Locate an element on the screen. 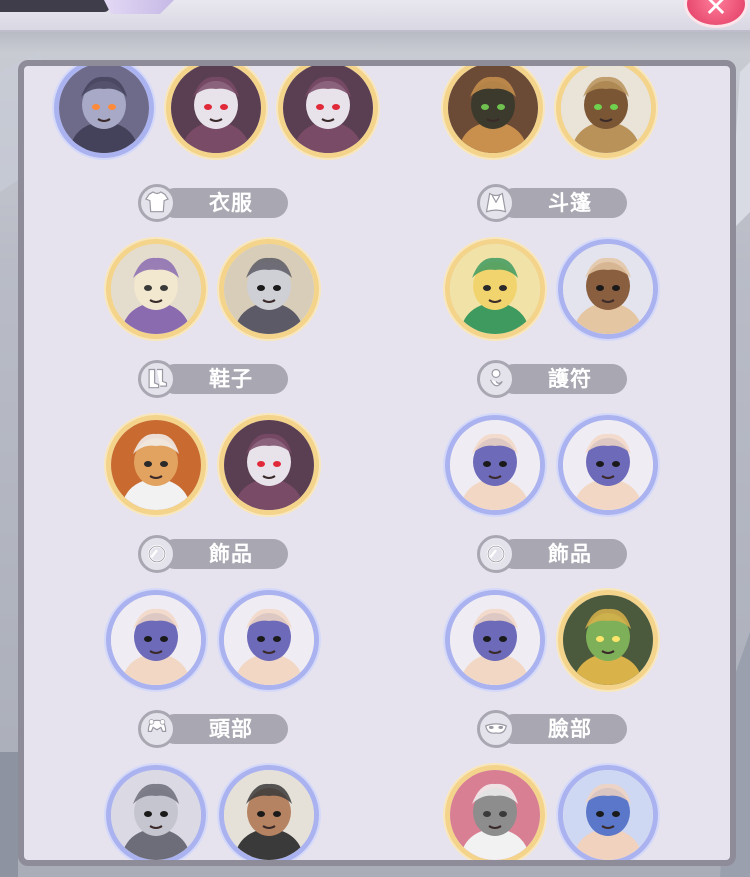 This screenshot has height=877, width=750. slot-label-mask: 臉部 is located at coordinates (552, 729).